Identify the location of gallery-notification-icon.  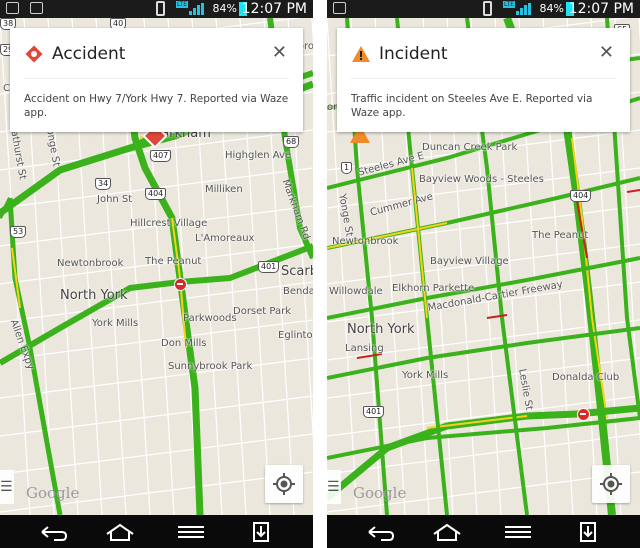
(12, 8).